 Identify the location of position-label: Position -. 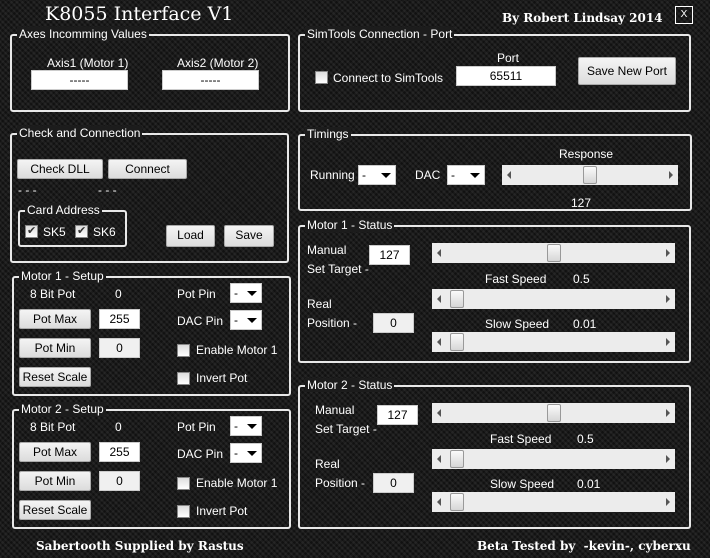
(332, 323).